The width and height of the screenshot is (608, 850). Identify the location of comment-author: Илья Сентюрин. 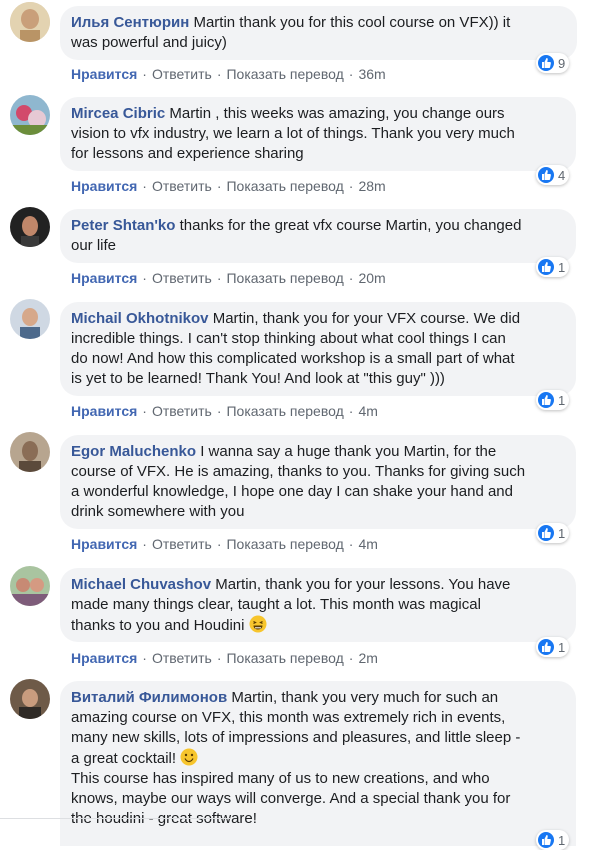
(130, 22).